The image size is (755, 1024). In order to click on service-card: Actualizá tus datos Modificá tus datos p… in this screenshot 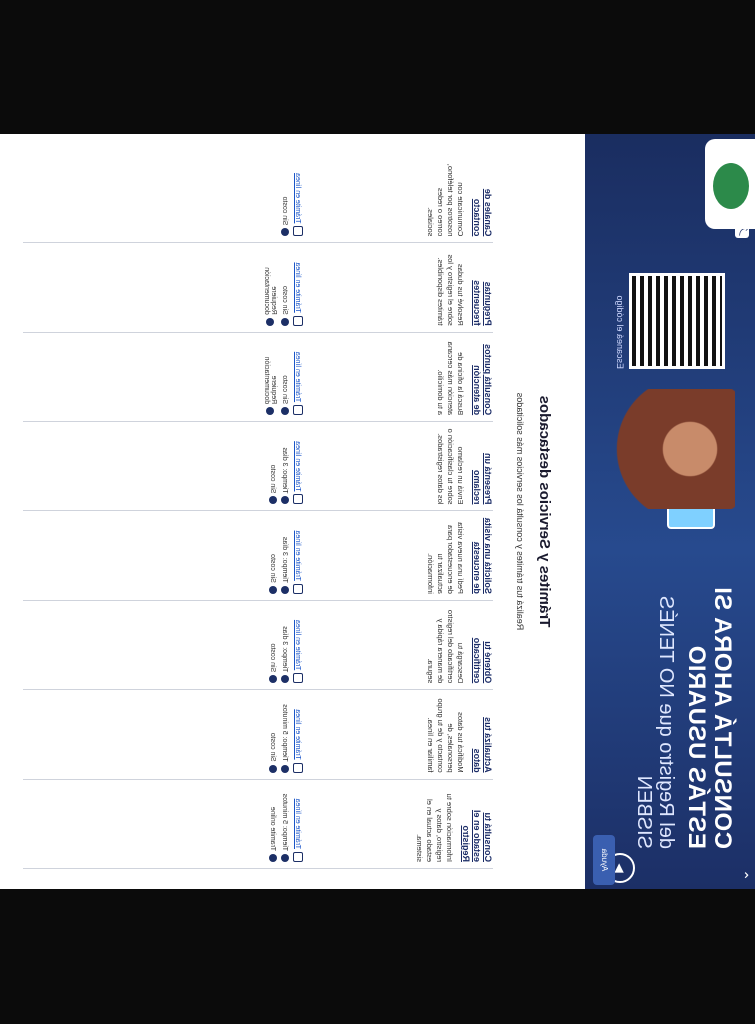, I will do `click(258, 735)`.